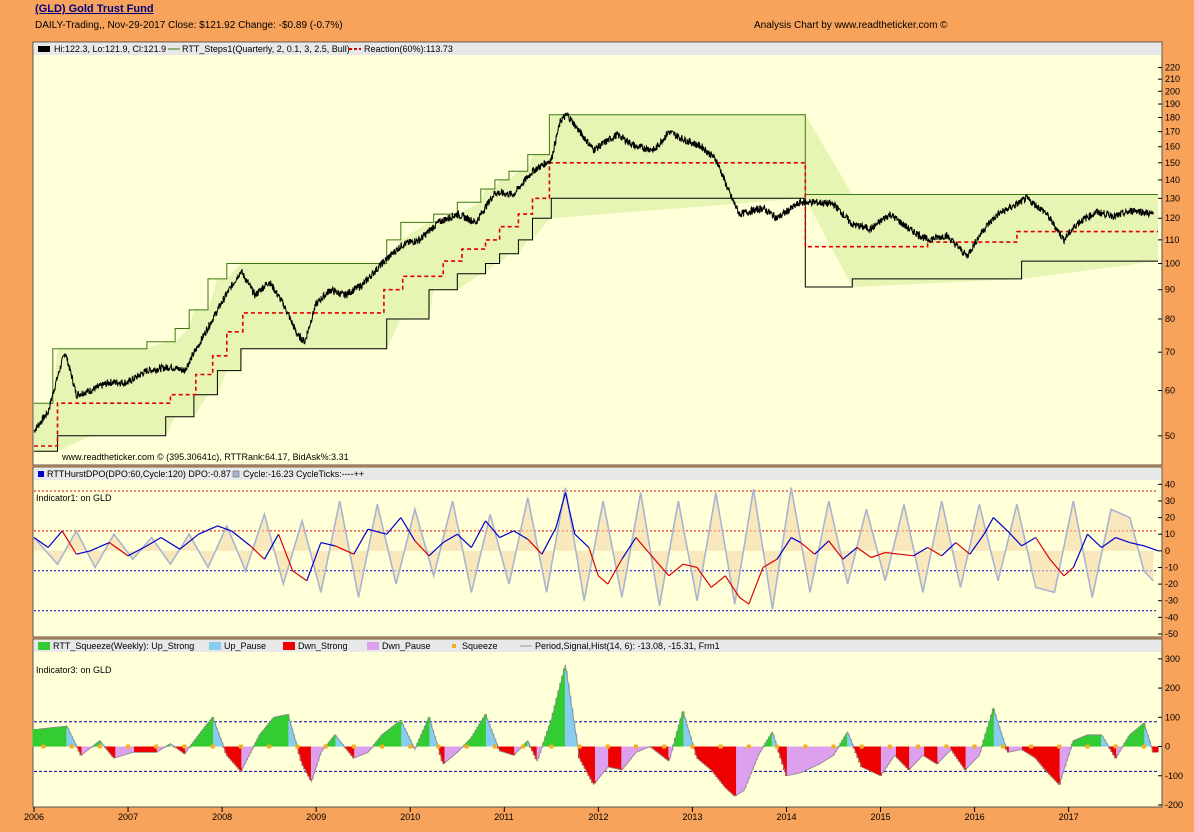 The image size is (1194, 832). What do you see at coordinates (598, 817) in the screenshot?
I see `x-tick-label: 2012` at bounding box center [598, 817].